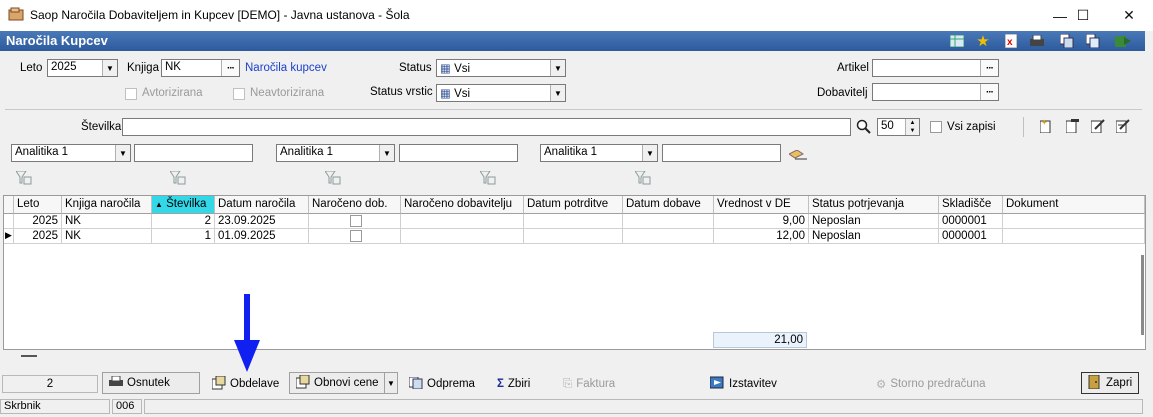  I want to click on copy-icon, so click(1067, 41).